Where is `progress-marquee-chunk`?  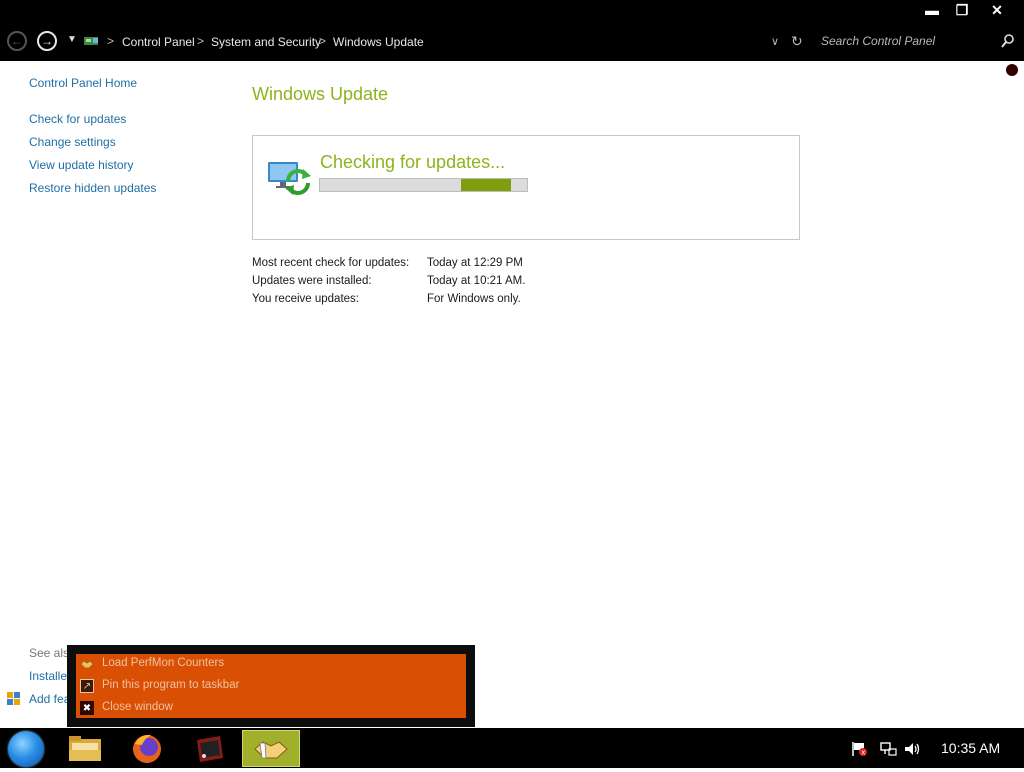
progress-marquee-chunk is located at coordinates (486, 185).